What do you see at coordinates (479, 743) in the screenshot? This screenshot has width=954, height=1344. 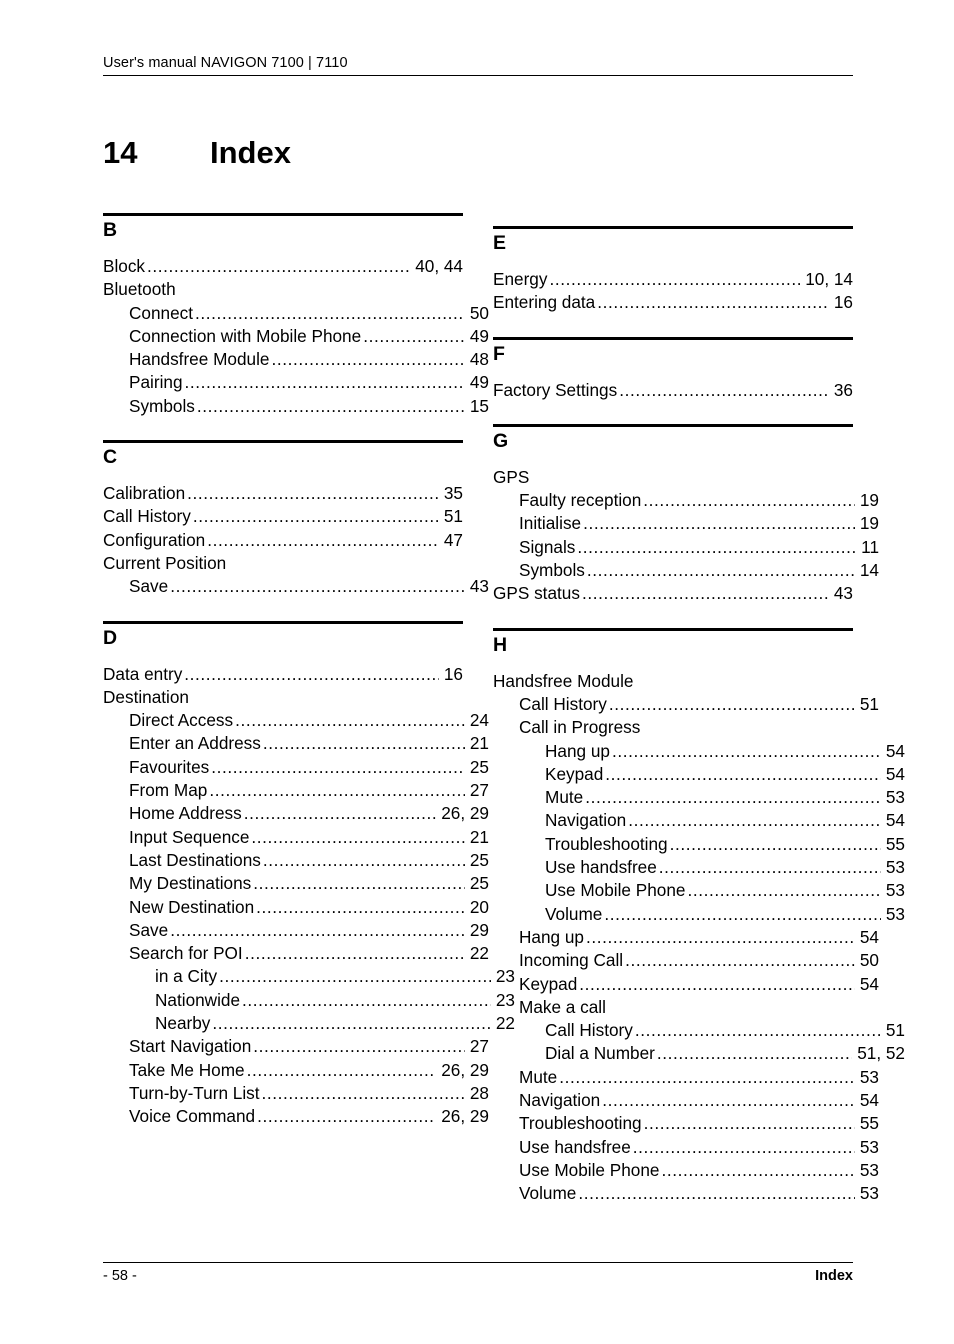 I see `index-entry-page: 21` at bounding box center [479, 743].